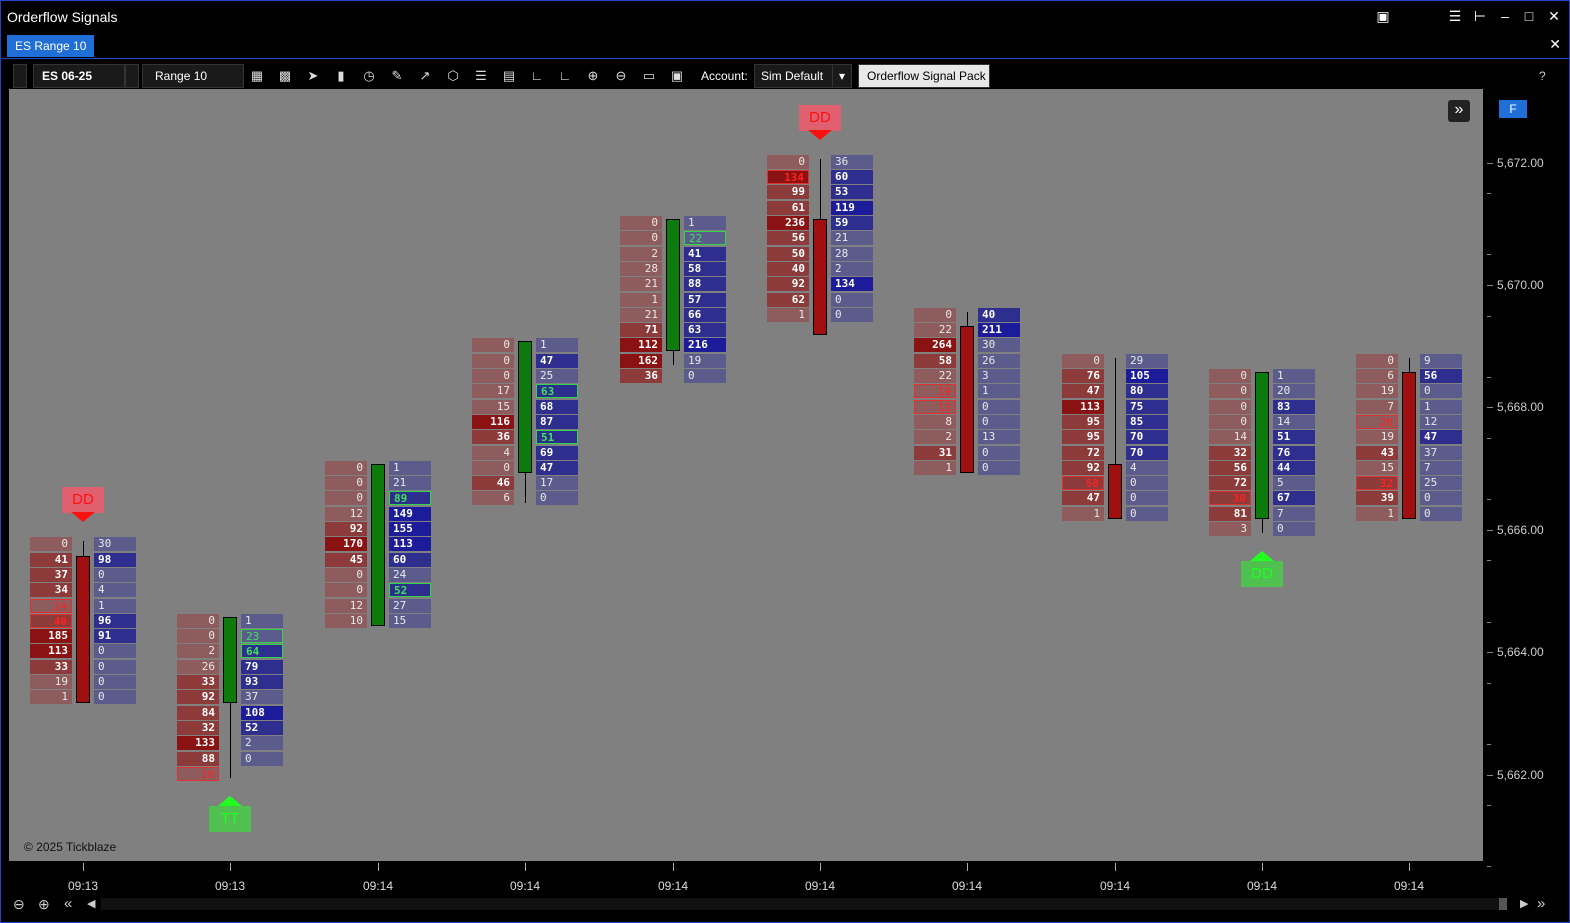  What do you see at coordinates (1409, 886) in the screenshot?
I see `x-tick-label: 09:14` at bounding box center [1409, 886].